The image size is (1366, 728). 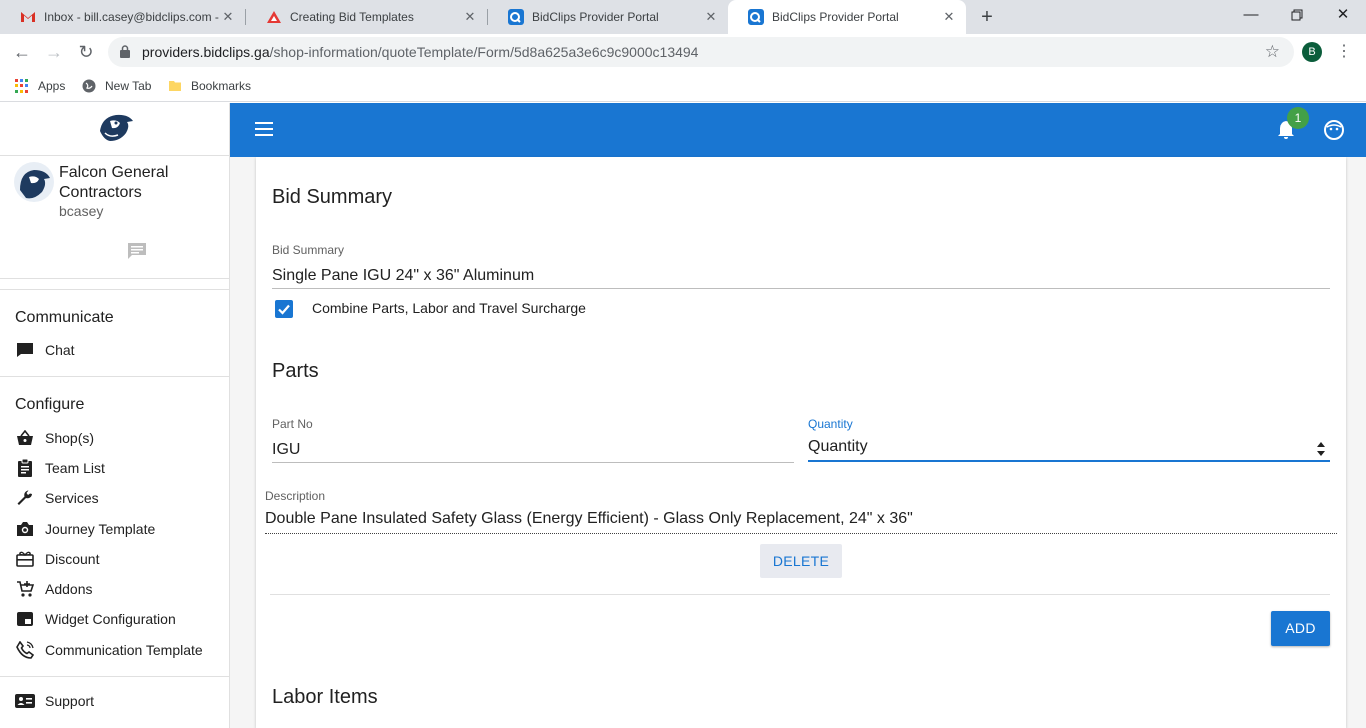 I want to click on widget-icon, so click(x=25, y=619).